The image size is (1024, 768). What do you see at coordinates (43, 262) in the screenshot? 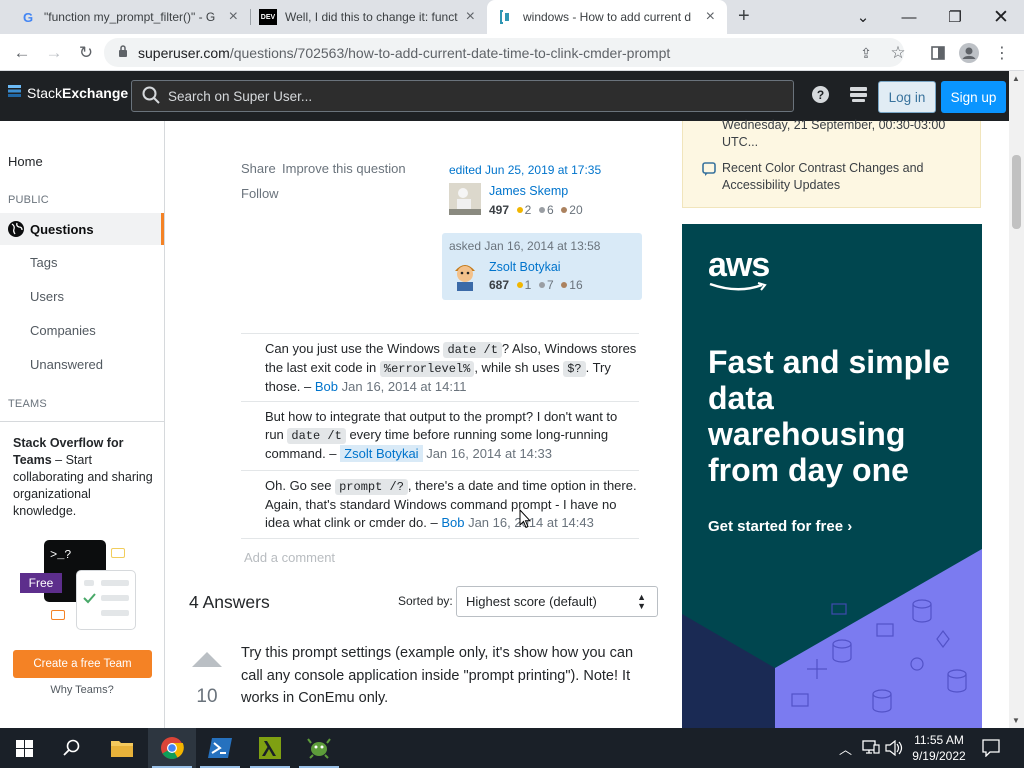
I see `nav-tags: Tags` at bounding box center [43, 262].